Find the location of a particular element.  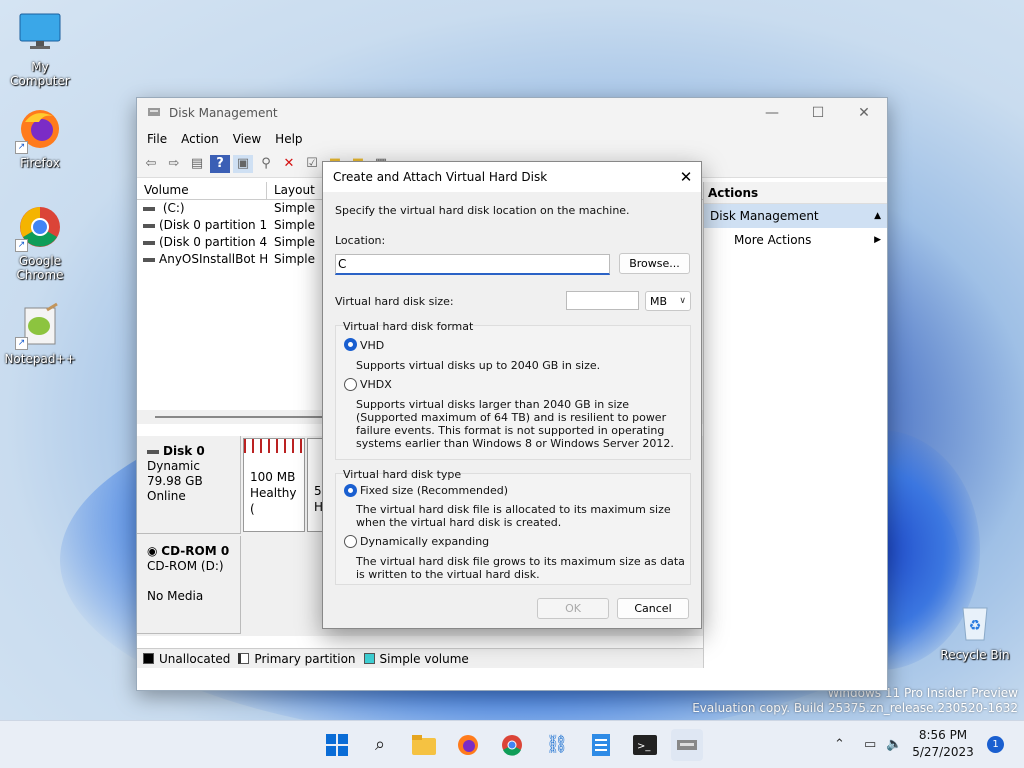

firefox-icon is located at coordinates (468, 745).